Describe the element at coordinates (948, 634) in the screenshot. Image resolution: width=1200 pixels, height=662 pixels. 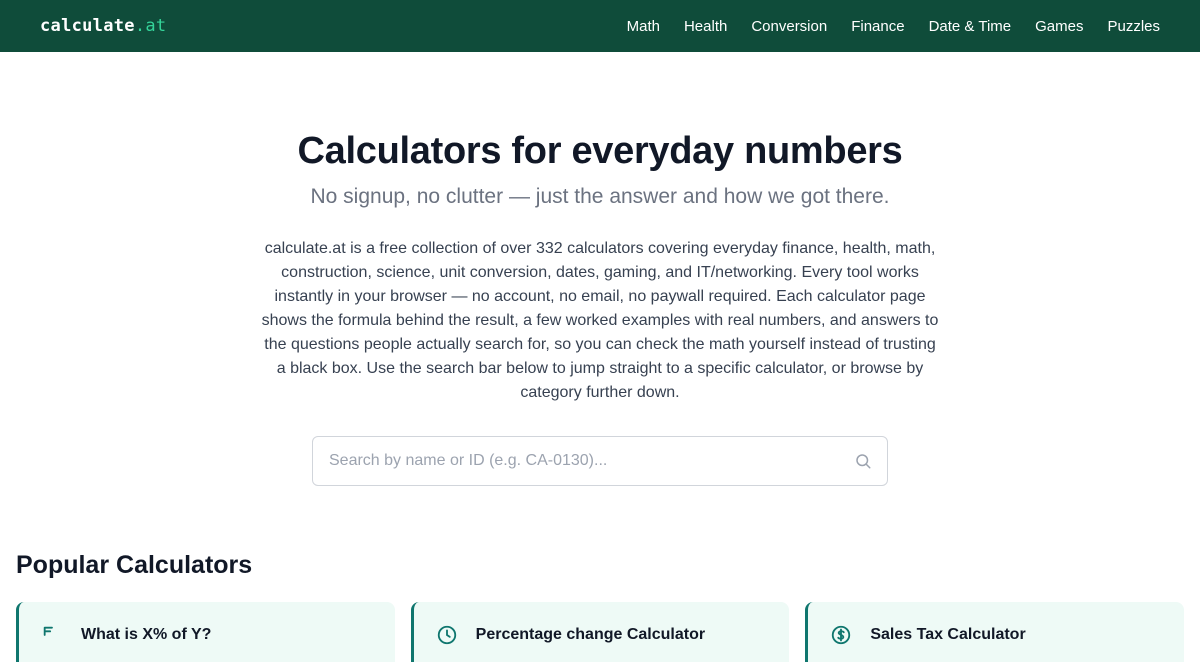
I see `calculator-card-label: Sales Tax Calculator` at that location.